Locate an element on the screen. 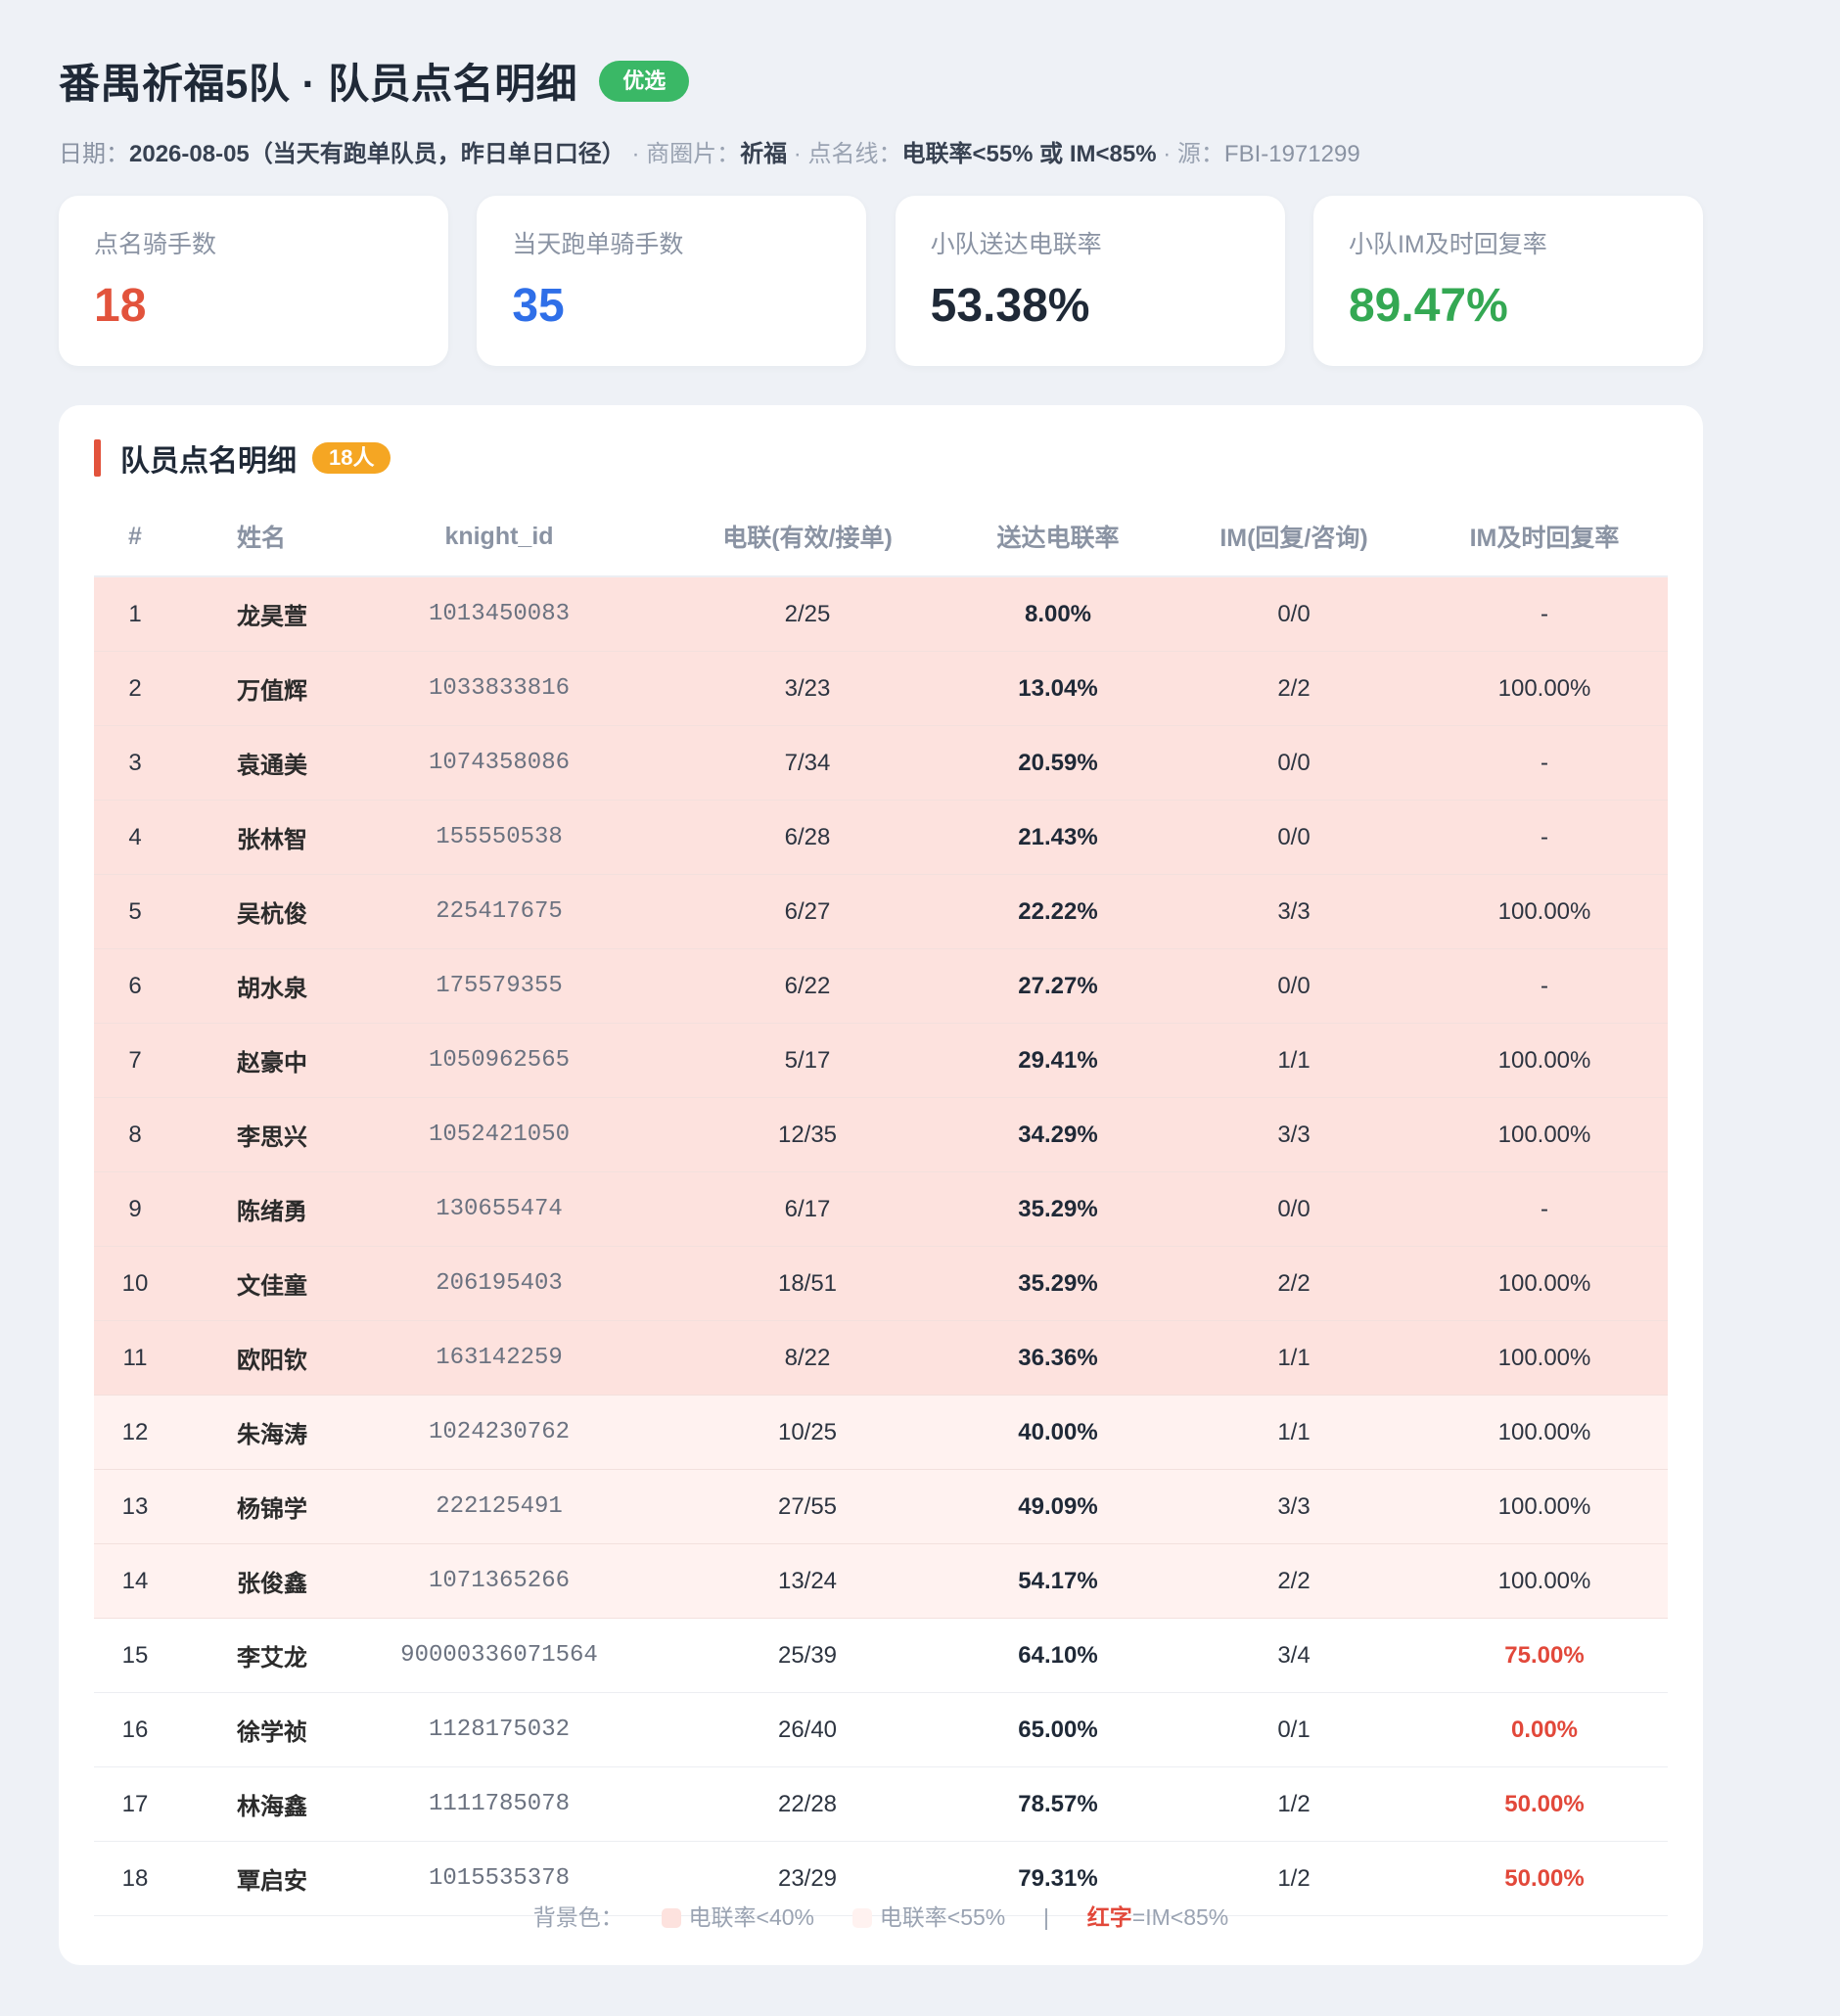 The width and height of the screenshot is (1840, 2016). call-rate: 40.00% is located at coordinates (1058, 1432).